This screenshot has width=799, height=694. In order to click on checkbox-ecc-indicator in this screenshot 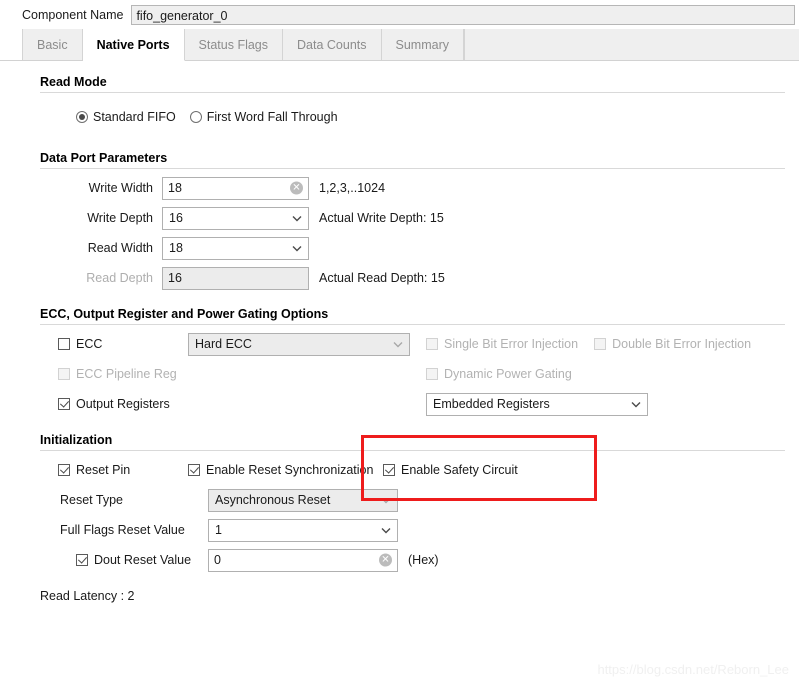, I will do `click(64, 344)`.